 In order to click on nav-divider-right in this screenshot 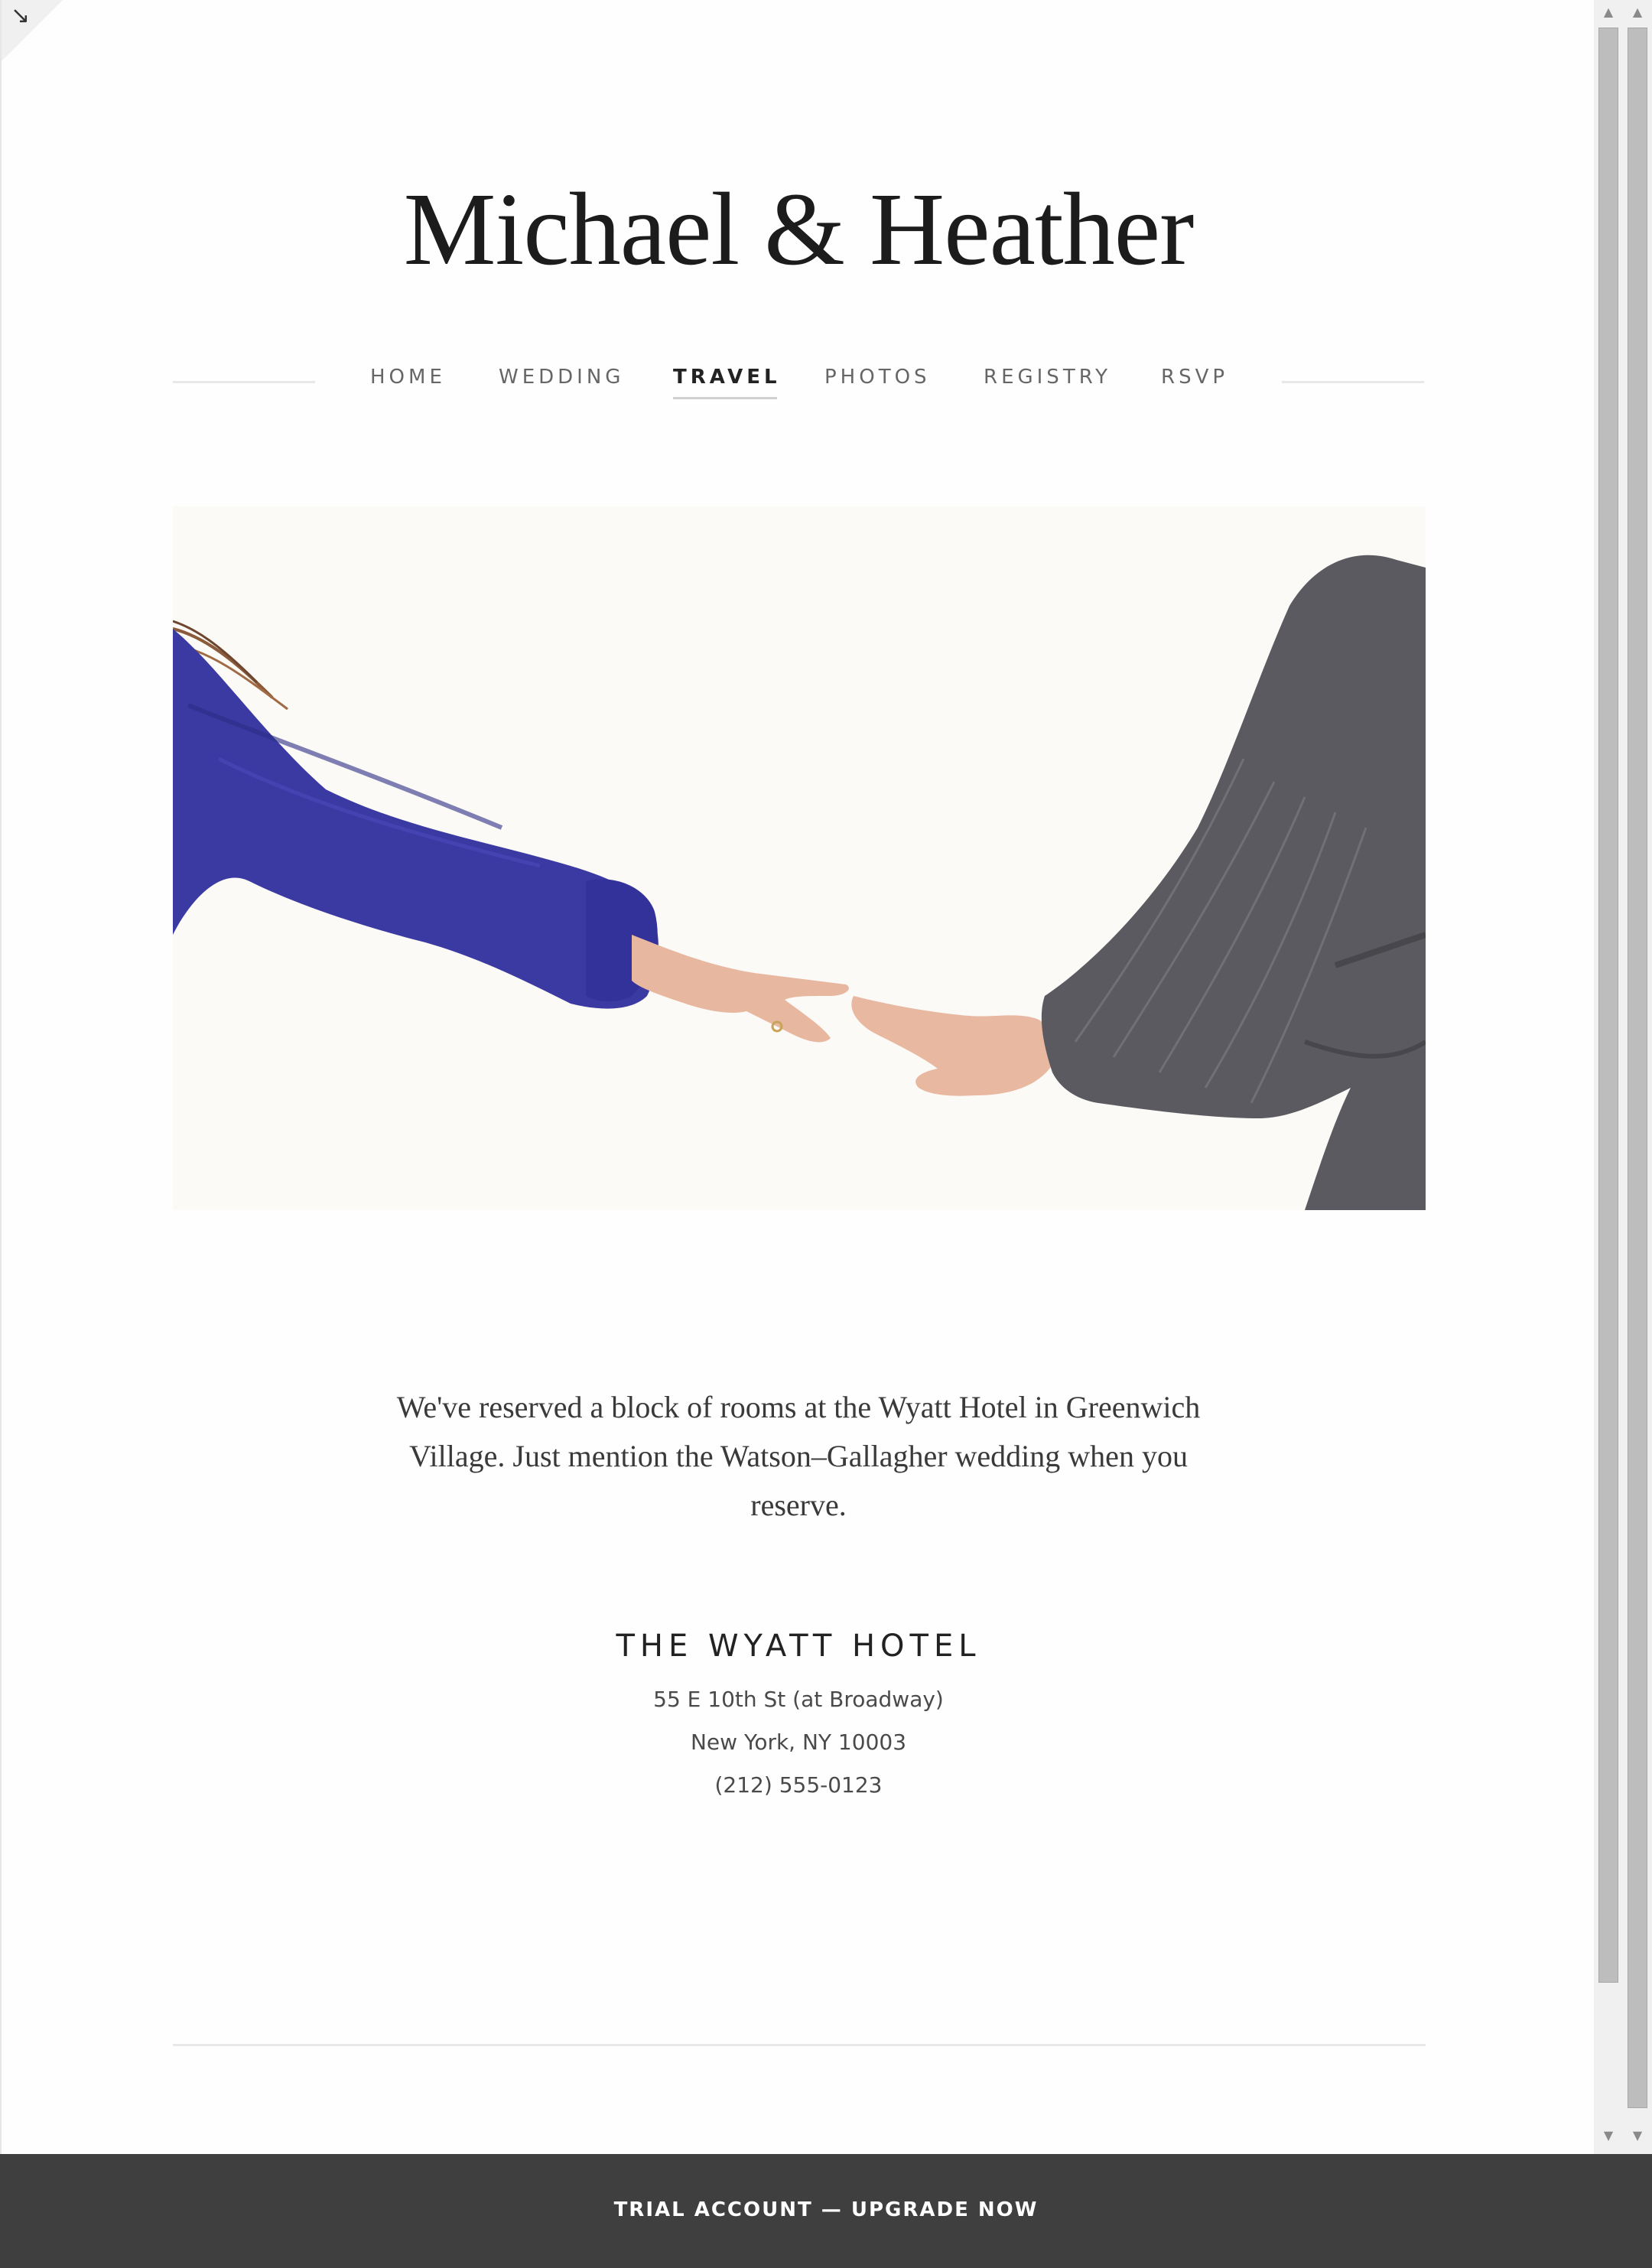, I will do `click(1353, 382)`.